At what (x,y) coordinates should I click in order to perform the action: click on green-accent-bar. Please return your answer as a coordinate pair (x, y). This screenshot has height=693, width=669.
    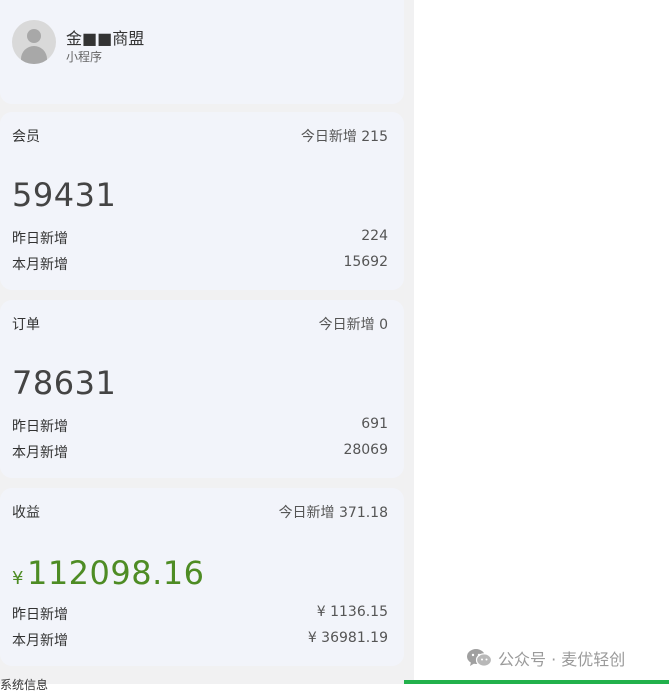
    Looking at the image, I should click on (536, 682).